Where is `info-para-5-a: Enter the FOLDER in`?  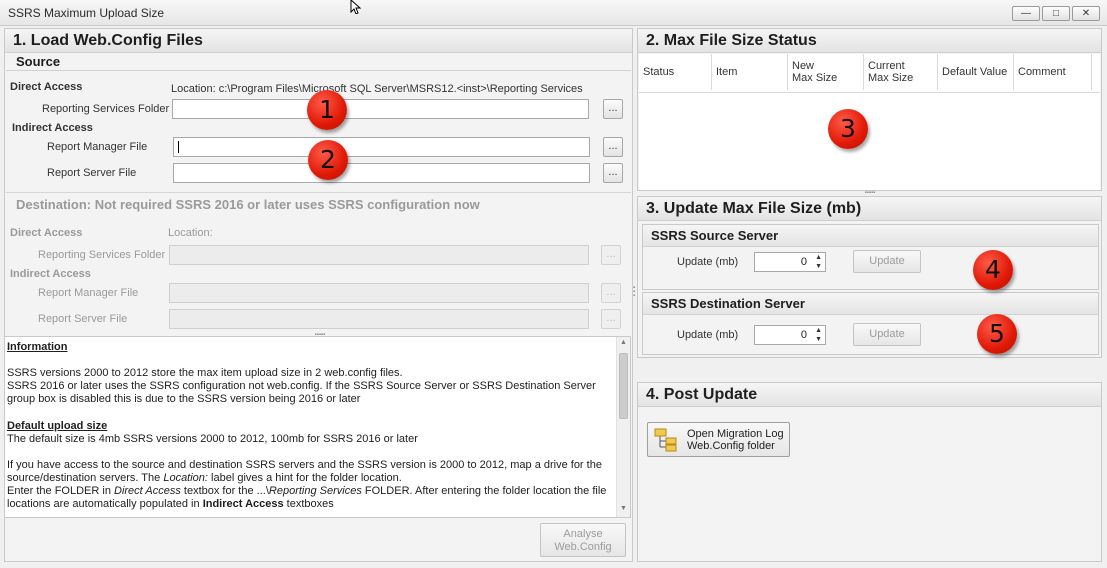 info-para-5-a: Enter the FOLDER in is located at coordinates (59, 491).